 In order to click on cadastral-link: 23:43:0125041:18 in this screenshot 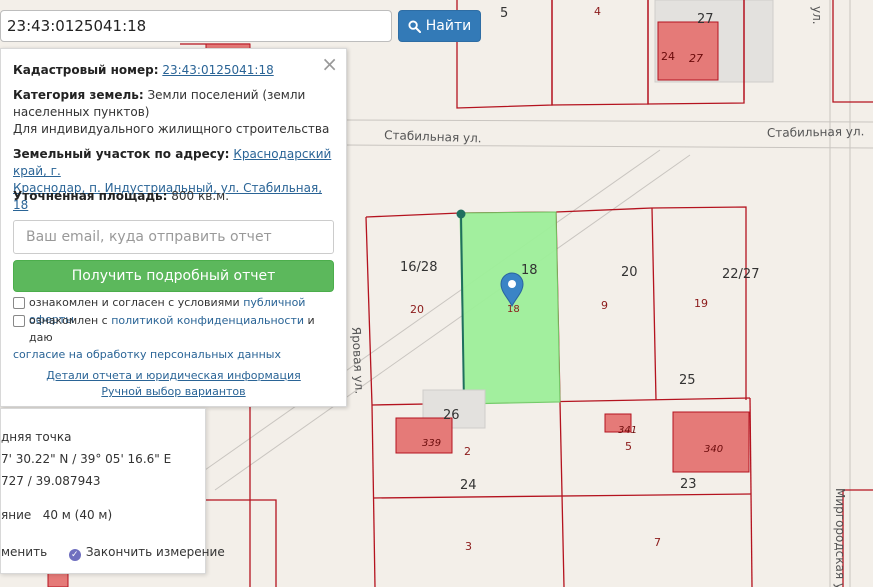, I will do `click(217, 70)`.